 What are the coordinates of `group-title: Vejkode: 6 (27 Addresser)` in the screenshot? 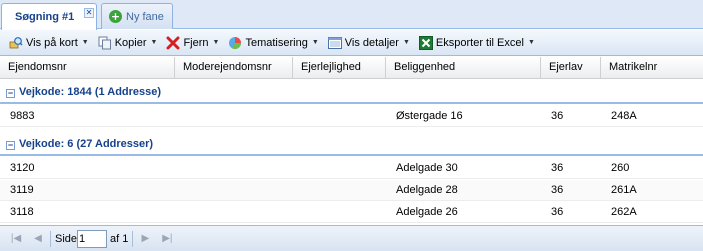 It's located at (86, 144).